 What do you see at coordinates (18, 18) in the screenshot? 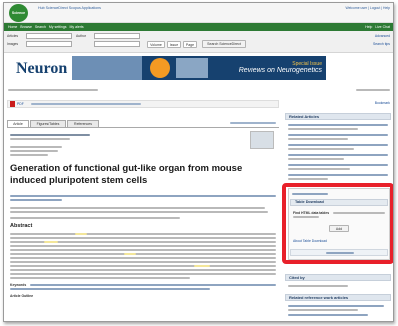
I see `sciverse-logo: Science Direct` at bounding box center [18, 18].